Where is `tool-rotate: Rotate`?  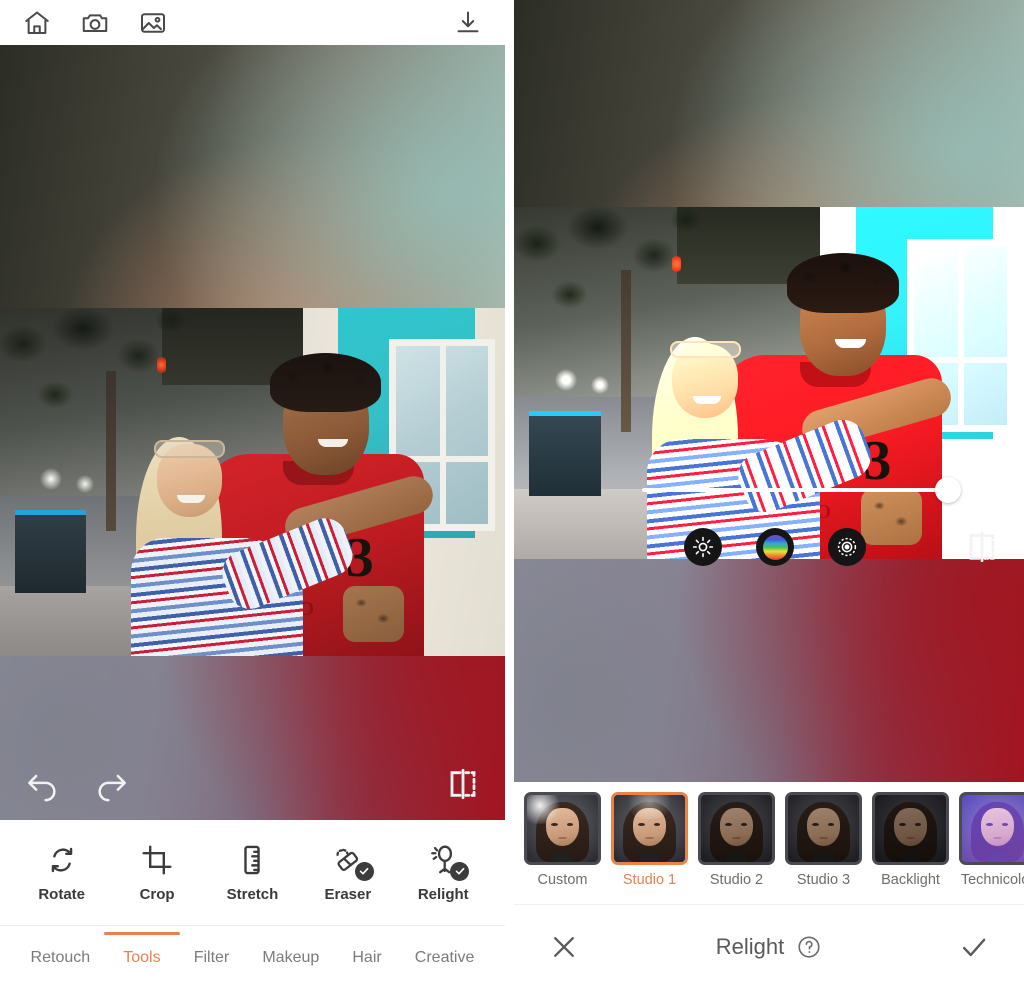
tool-rotate: Rotate is located at coordinates (62, 873).